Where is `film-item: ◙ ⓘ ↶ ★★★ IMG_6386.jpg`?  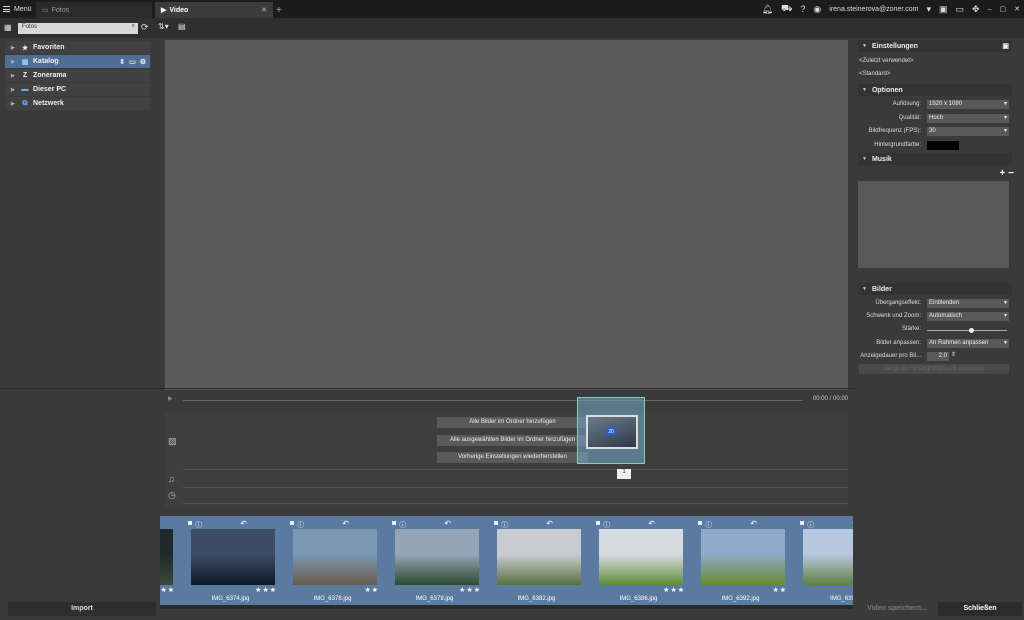
film-item: ◙ ⓘ ↶ ★★★ IMG_6386.jpg is located at coordinates (638, 560).